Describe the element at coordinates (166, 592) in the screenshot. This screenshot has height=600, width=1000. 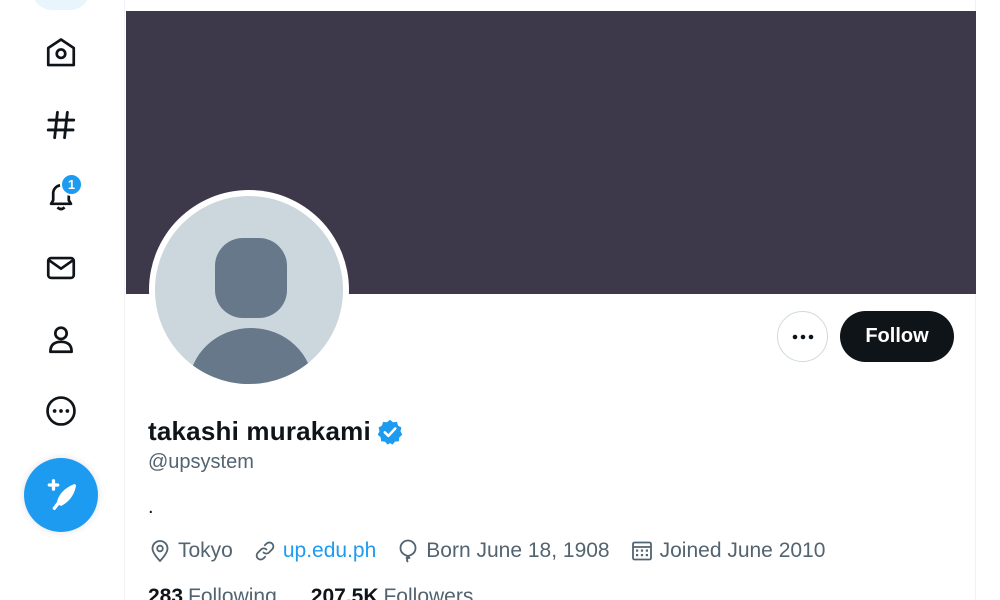
I see `following-count: 283` at that location.